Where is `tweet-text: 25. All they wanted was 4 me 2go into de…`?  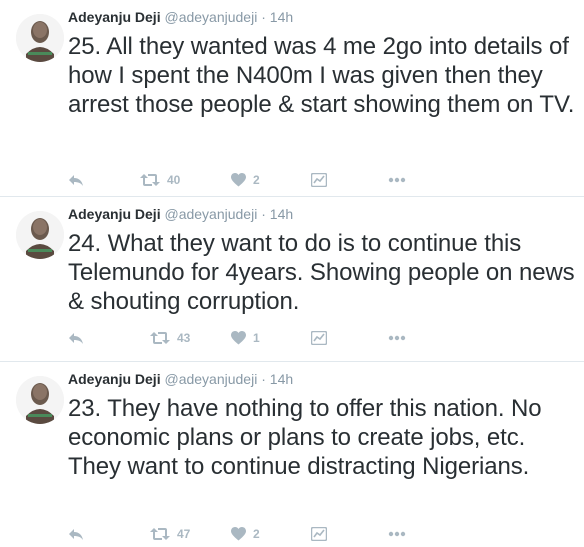 tweet-text: 25. All they wanted was 4 me 2go into de… is located at coordinates (321, 75).